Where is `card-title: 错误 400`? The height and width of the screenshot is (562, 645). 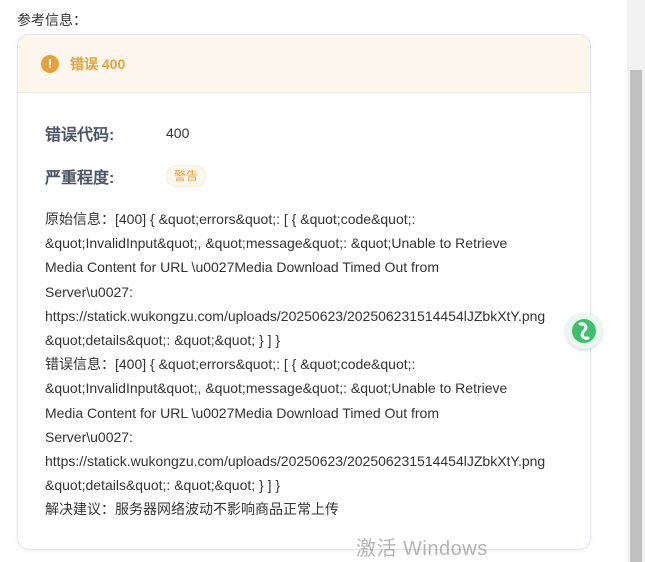 card-title: 错误 400 is located at coordinates (98, 63).